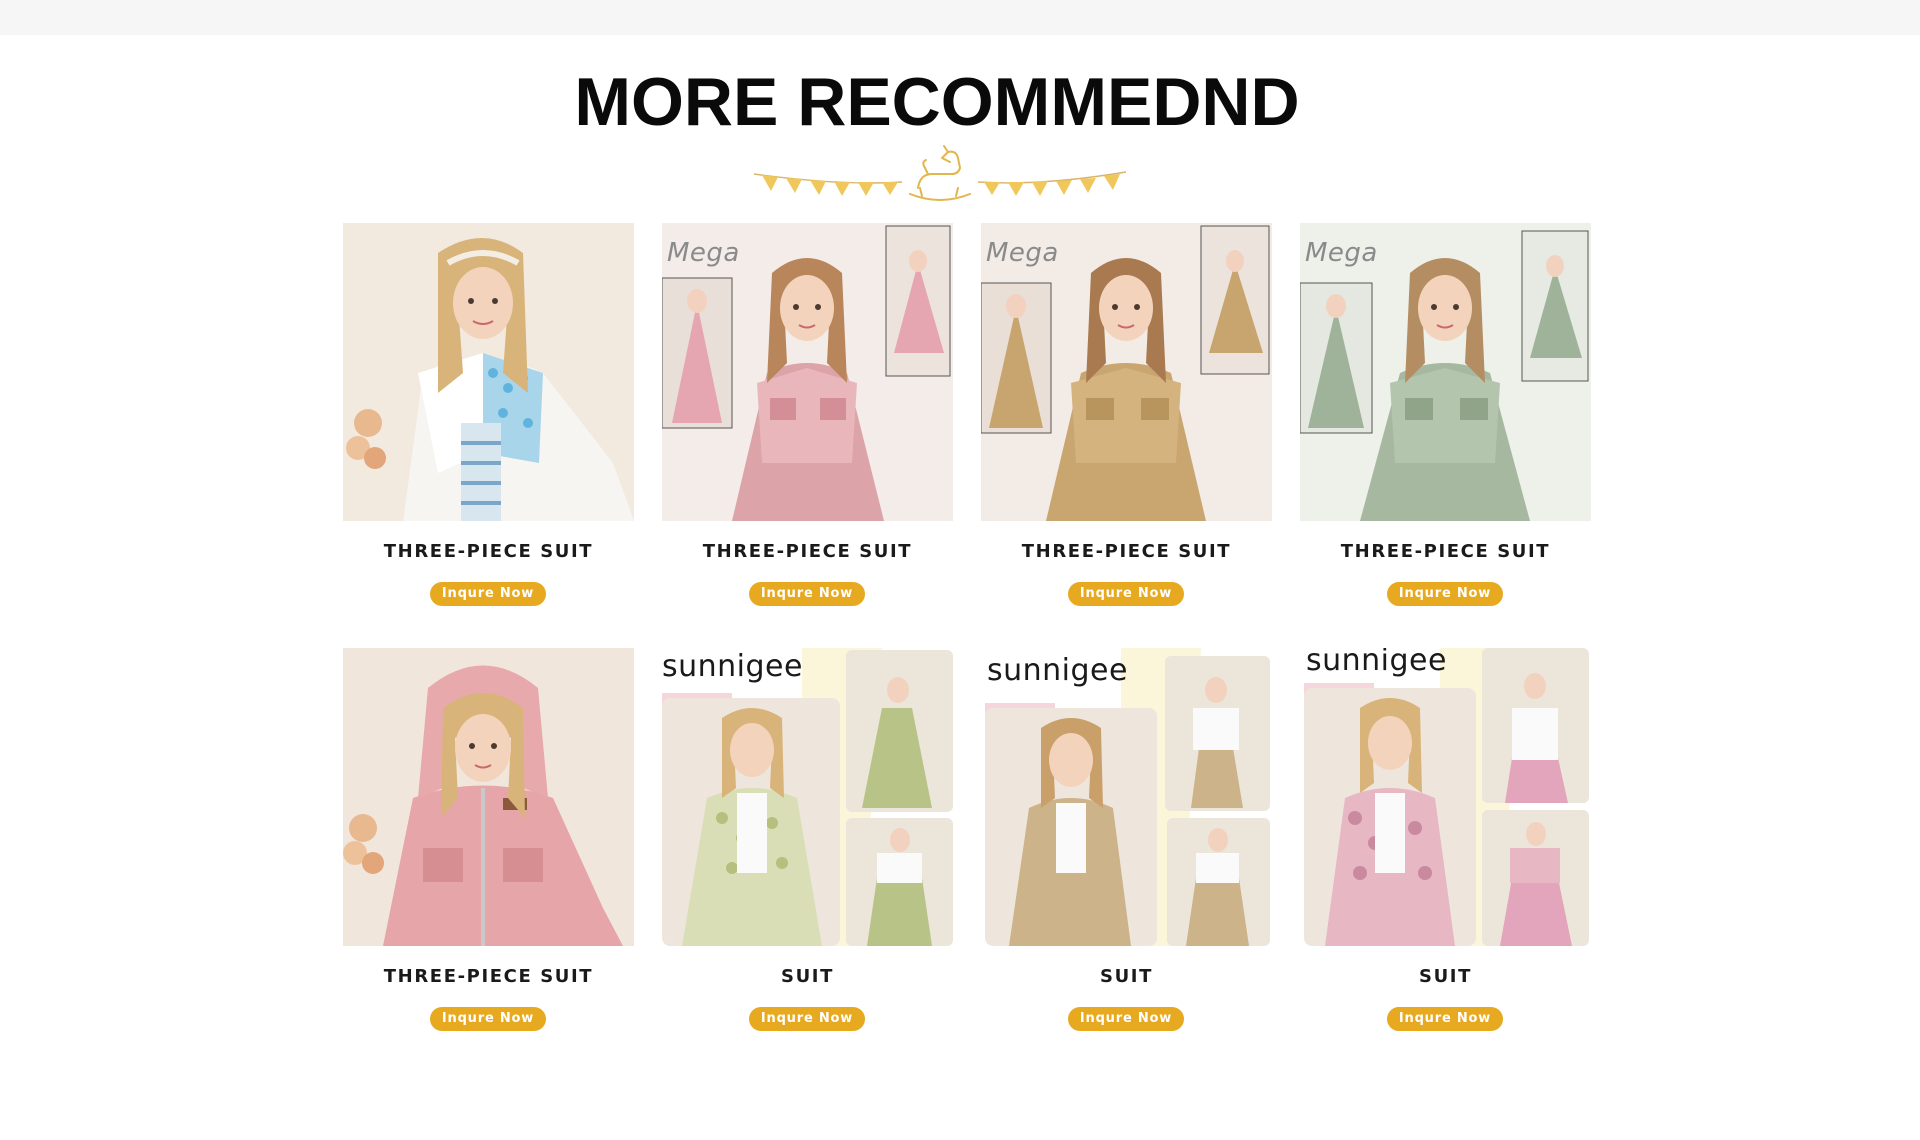 This screenshot has height=1140, width=1920. Describe the element at coordinates (940, 173) in the screenshot. I see `bunting-rocking-horse-decoration` at that location.